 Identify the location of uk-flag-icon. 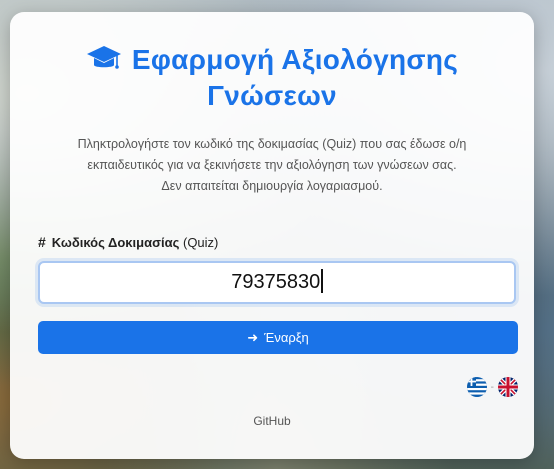
(508, 387).